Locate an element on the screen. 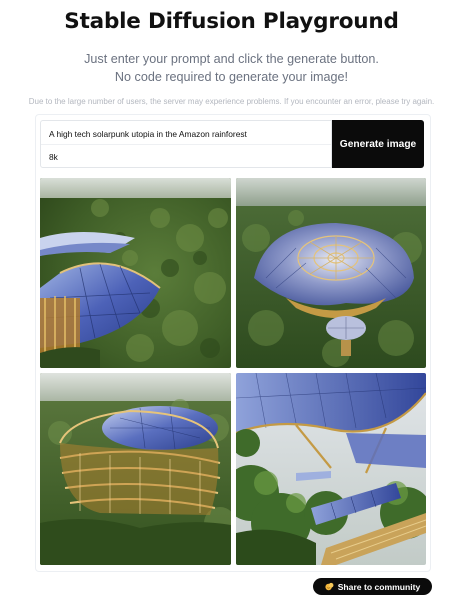 Image resolution: width=463 pixels, height=600 pixels. page-title: Stable Diffusion Playground is located at coordinates (231, 21).